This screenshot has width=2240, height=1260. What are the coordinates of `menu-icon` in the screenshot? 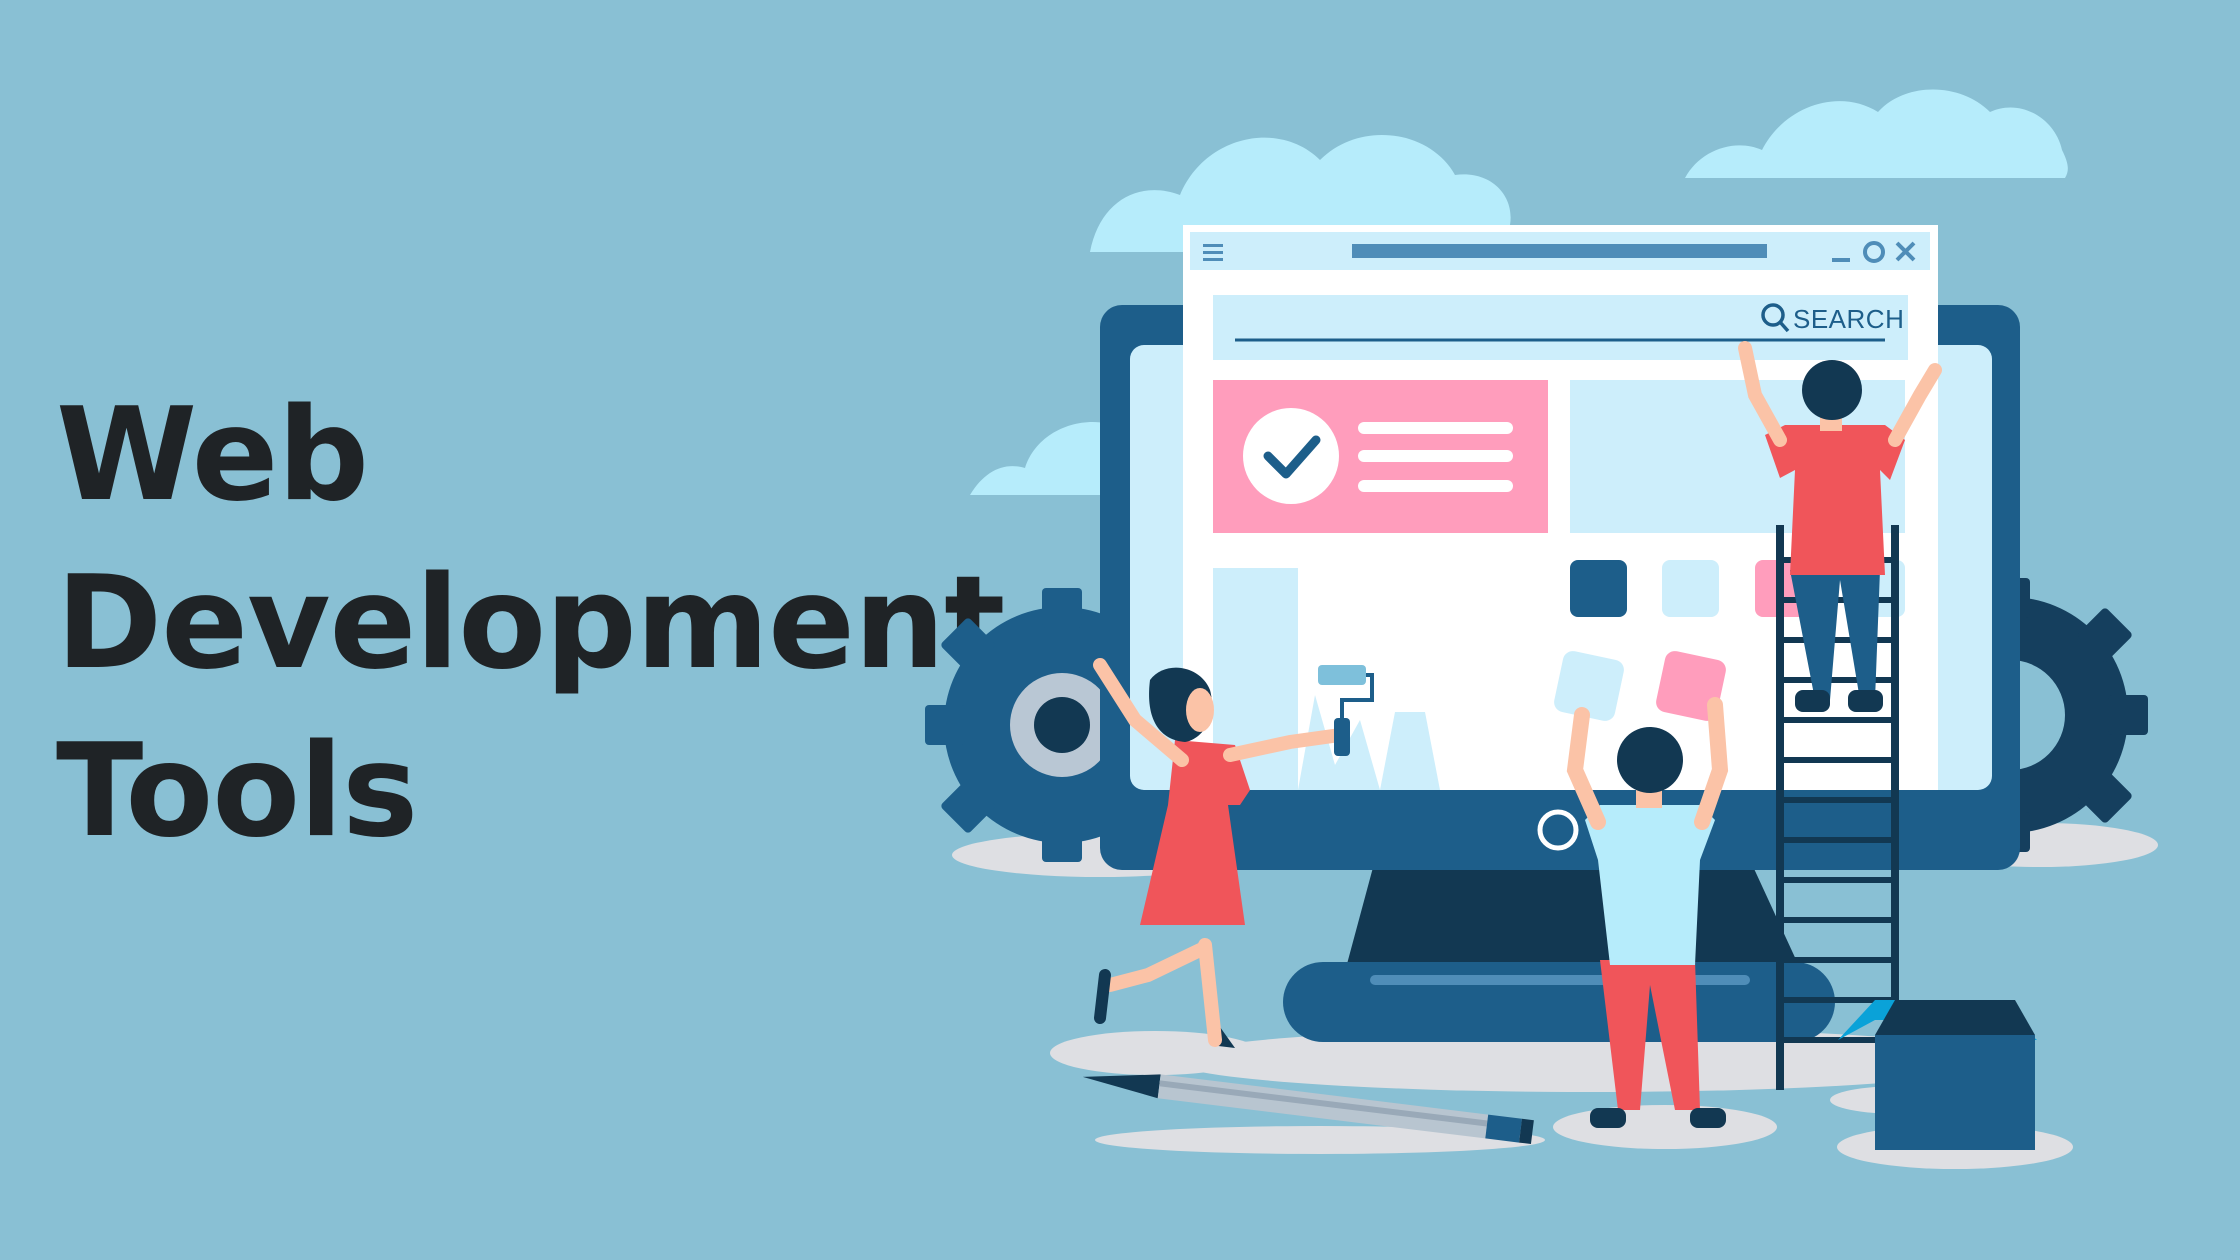 It's located at (1213, 252).